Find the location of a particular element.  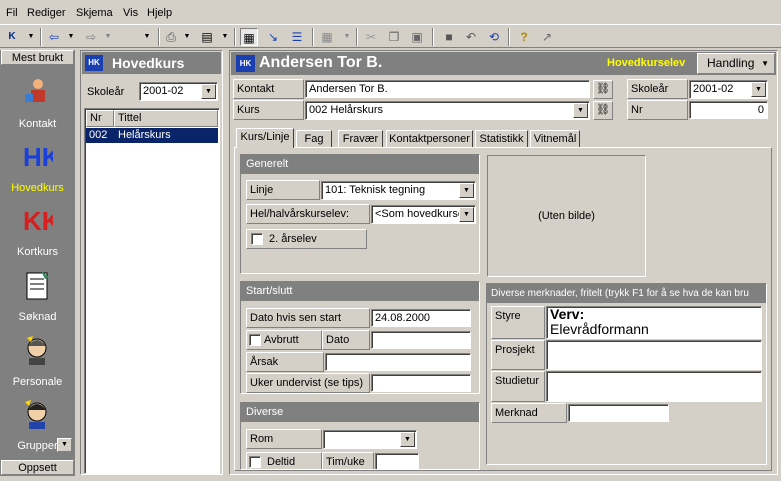

sidebar-item-personale: Personale is located at coordinates (37, 364).